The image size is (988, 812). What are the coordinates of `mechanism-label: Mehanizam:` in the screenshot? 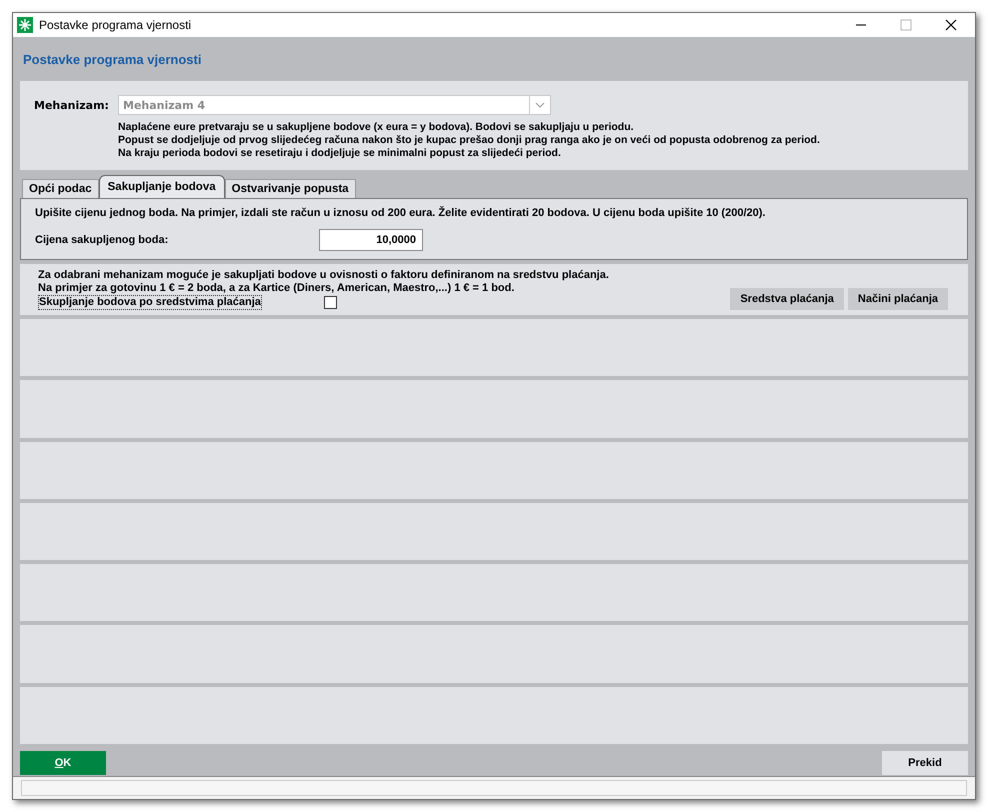 It's located at (72, 105).